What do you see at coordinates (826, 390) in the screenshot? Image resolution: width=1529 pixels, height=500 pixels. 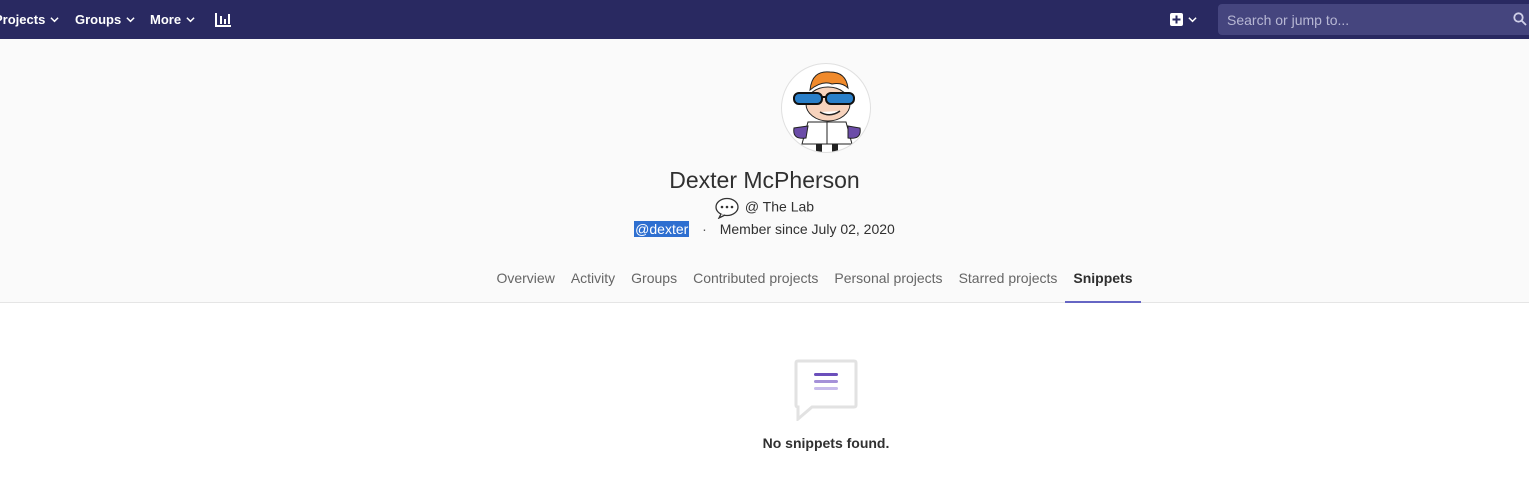 I see `snippet-empty-icon` at bounding box center [826, 390].